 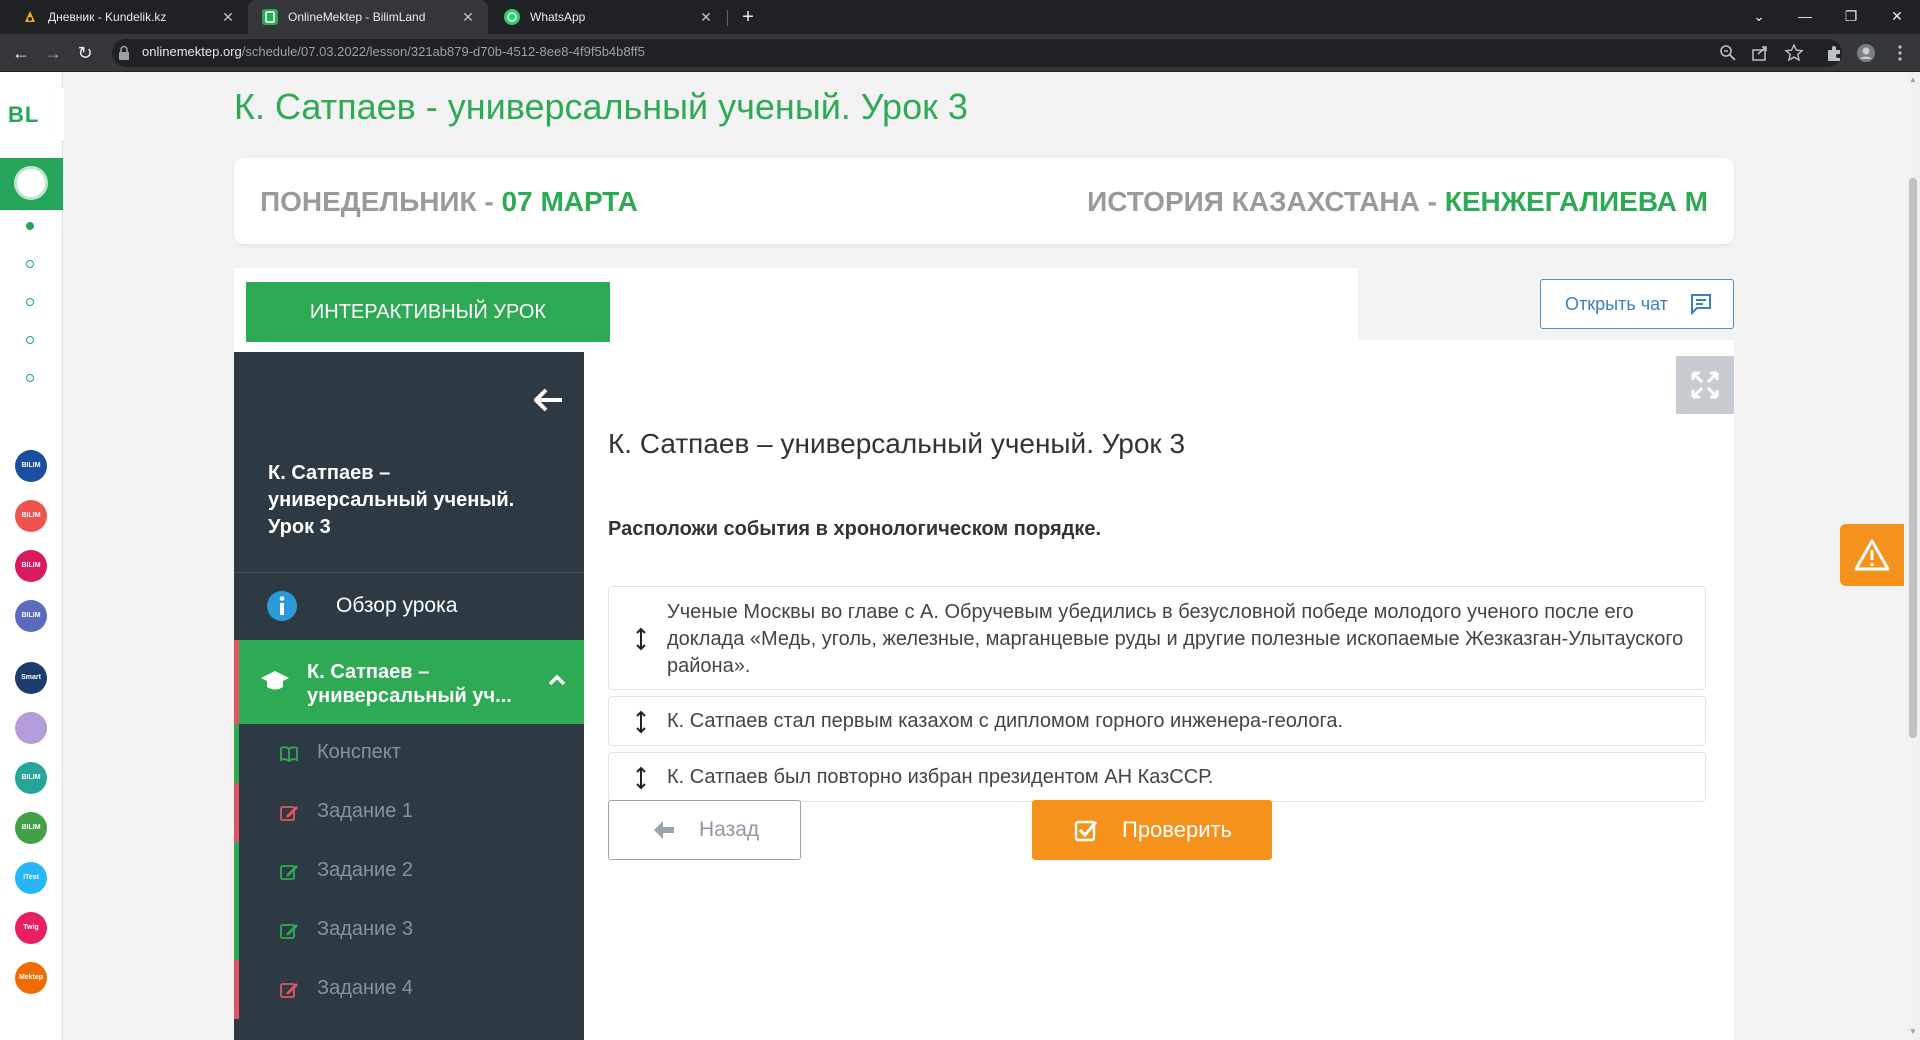 I want to click on bilimland-logo: BL, so click(x=23, y=115).